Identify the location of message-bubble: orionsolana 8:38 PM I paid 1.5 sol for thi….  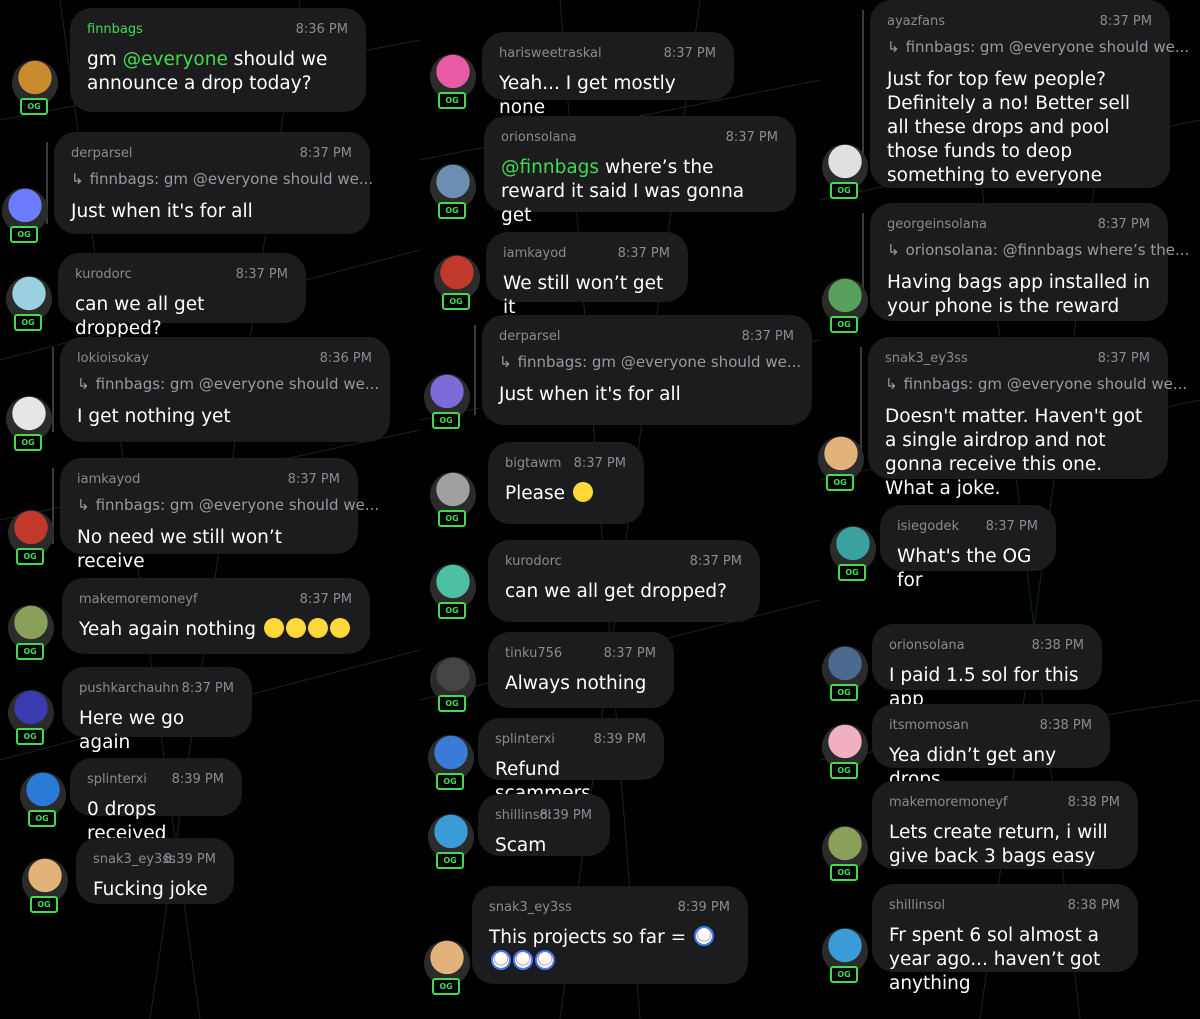
(987, 667).